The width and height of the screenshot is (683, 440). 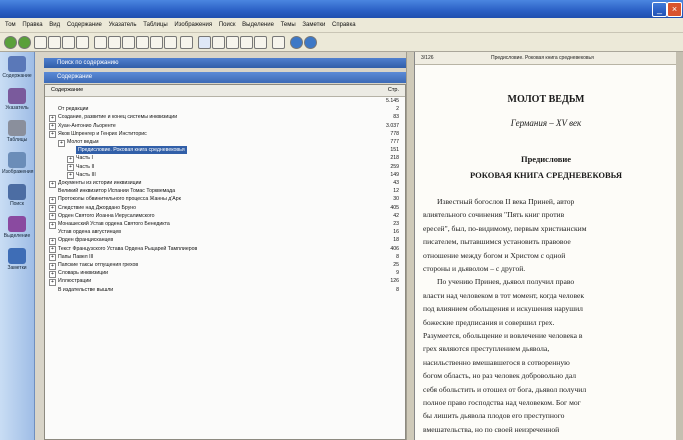 I want to click on menu-item: Том, so click(x=10, y=25).